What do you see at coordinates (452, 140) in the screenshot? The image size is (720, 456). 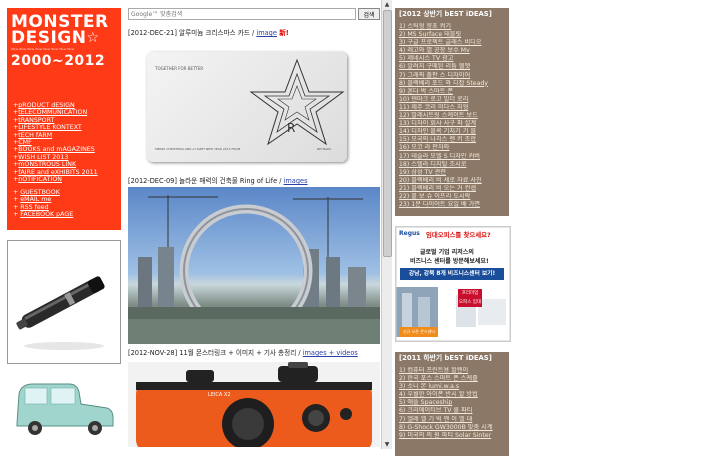 I see `list-item: 15) 모국의 나치스 렌 키 조합` at bounding box center [452, 140].